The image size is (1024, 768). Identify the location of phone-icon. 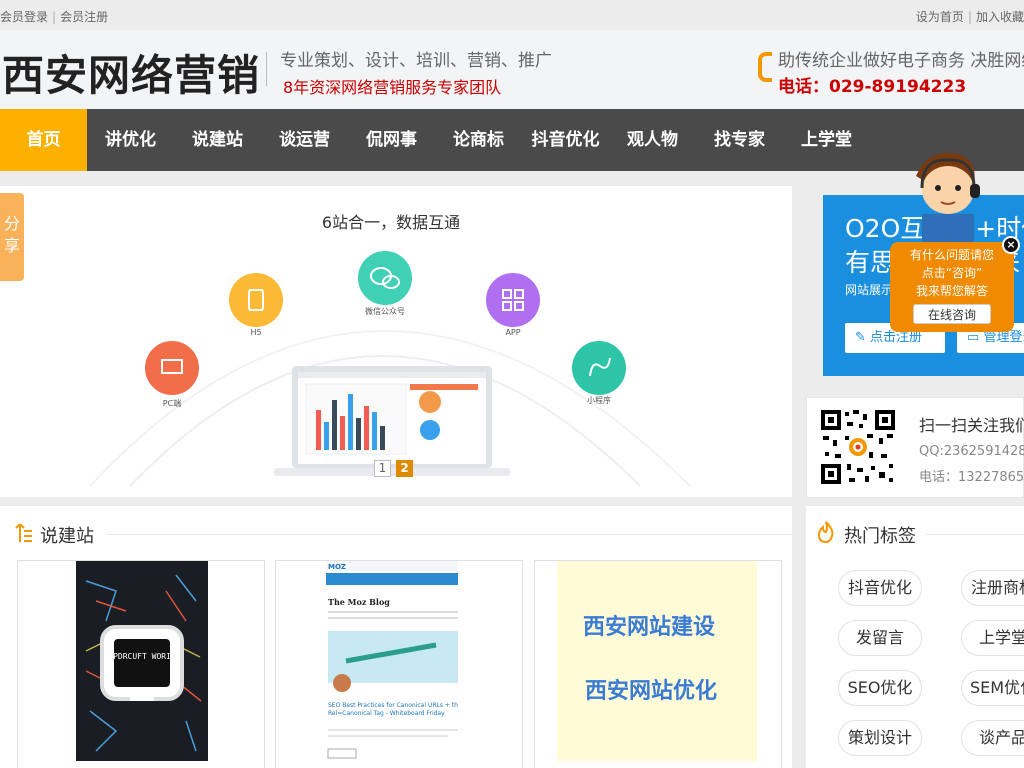
(765, 67).